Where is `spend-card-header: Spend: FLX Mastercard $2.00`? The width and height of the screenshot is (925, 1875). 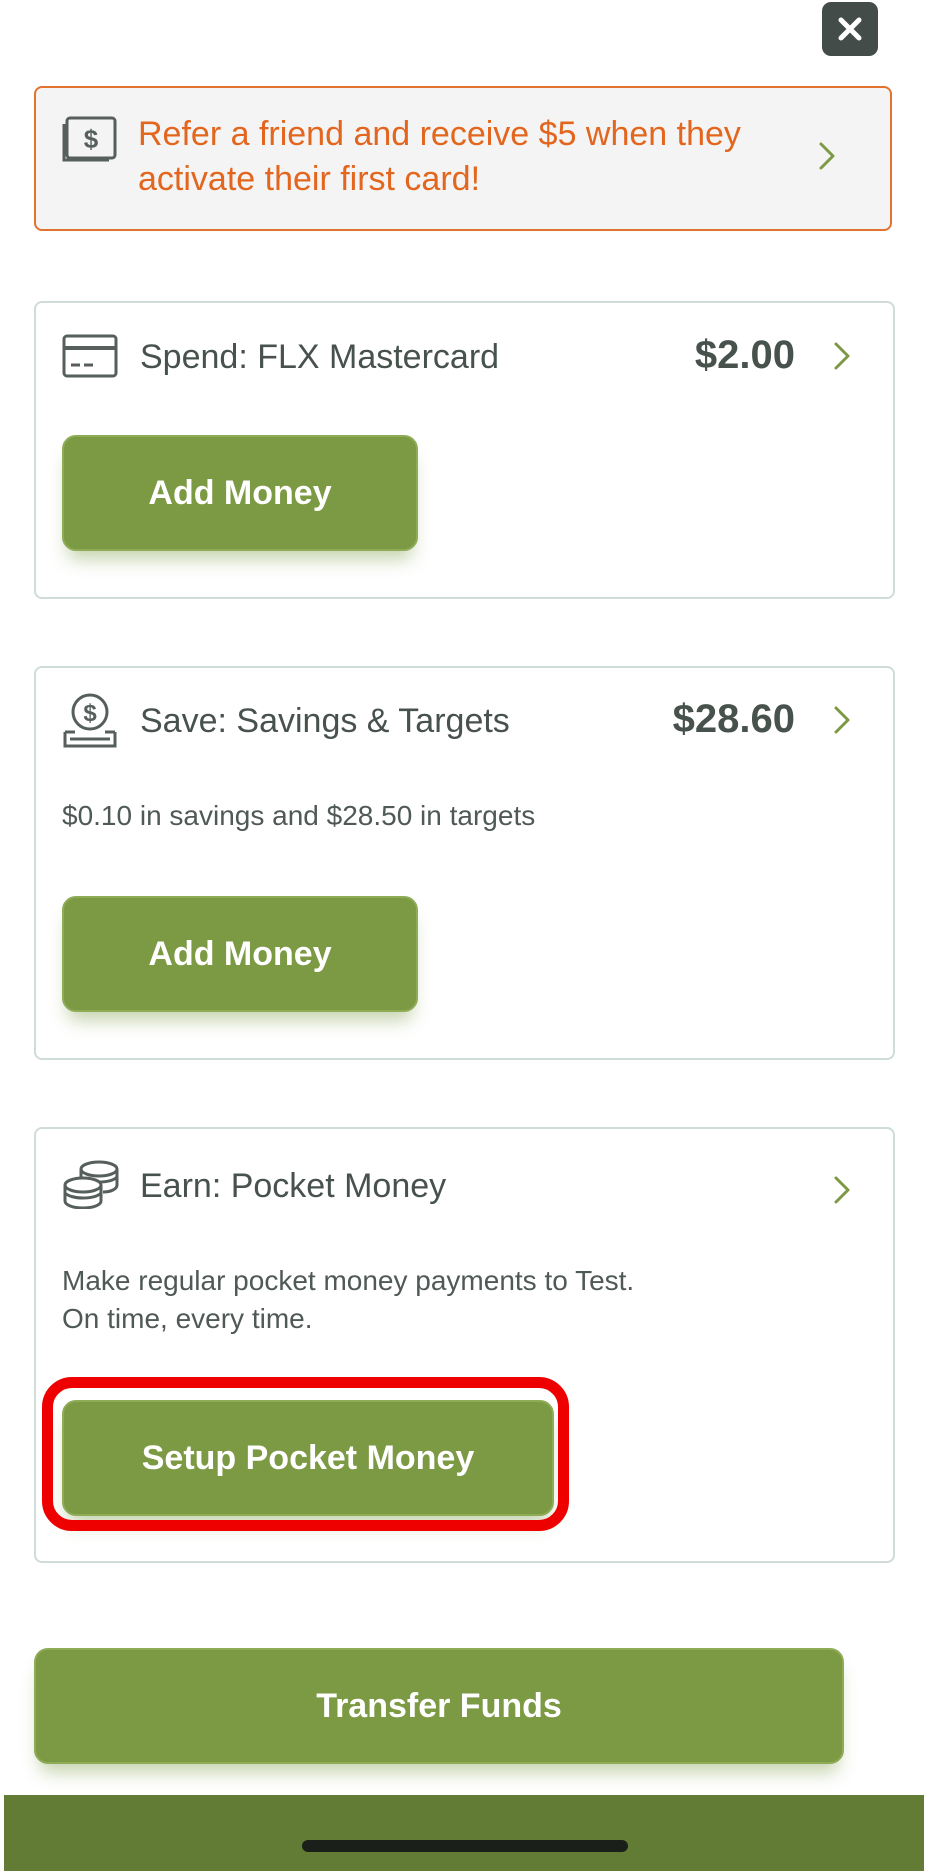
spend-card-header: Spend: FLX Mastercard $2.00 is located at coordinates (464, 358).